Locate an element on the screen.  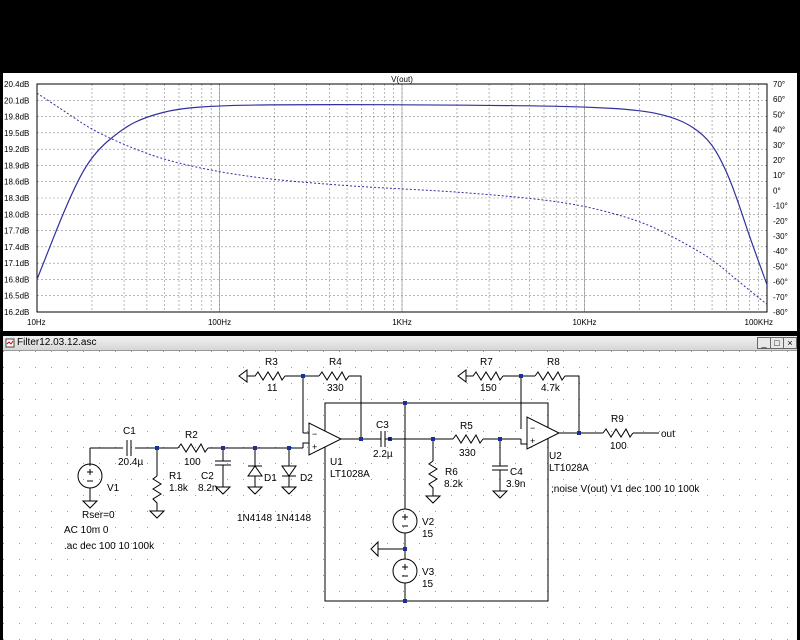
net-label-out: out is located at coordinates (668, 434).